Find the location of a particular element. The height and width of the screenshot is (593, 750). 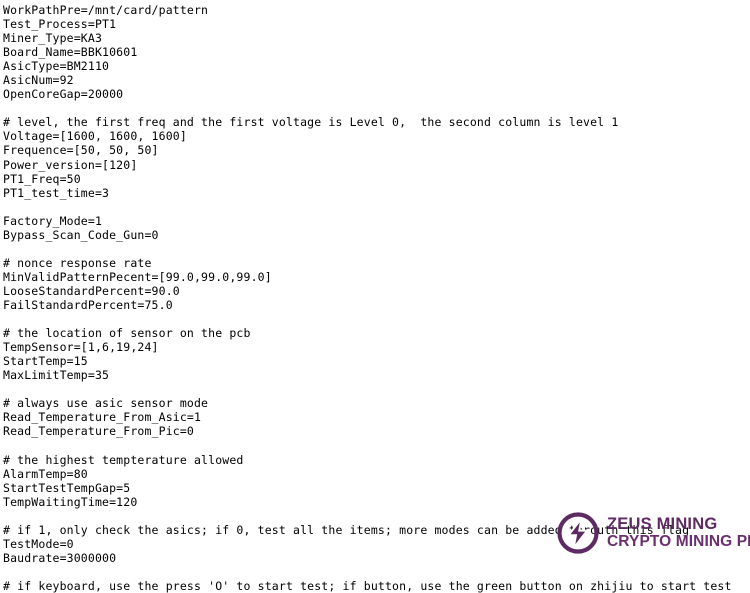

config-line: TestMode=0 is located at coordinates (38, 543).